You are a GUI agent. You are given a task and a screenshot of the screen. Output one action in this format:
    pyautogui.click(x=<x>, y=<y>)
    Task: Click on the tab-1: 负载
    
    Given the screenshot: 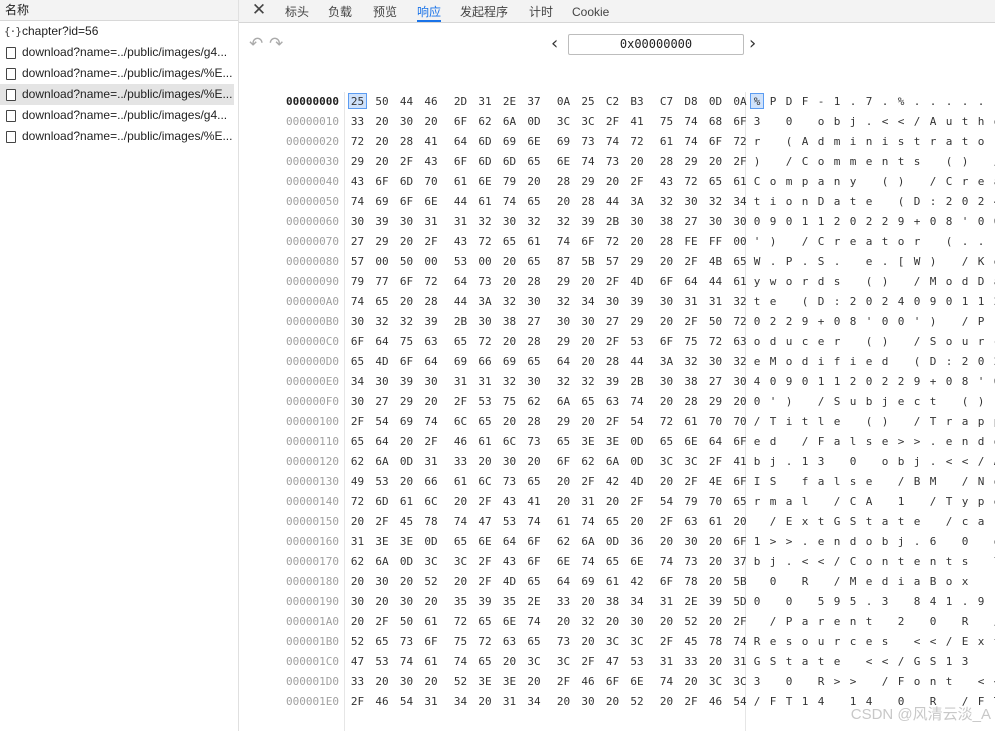 What is the action you would take?
    pyautogui.click(x=340, y=11)
    